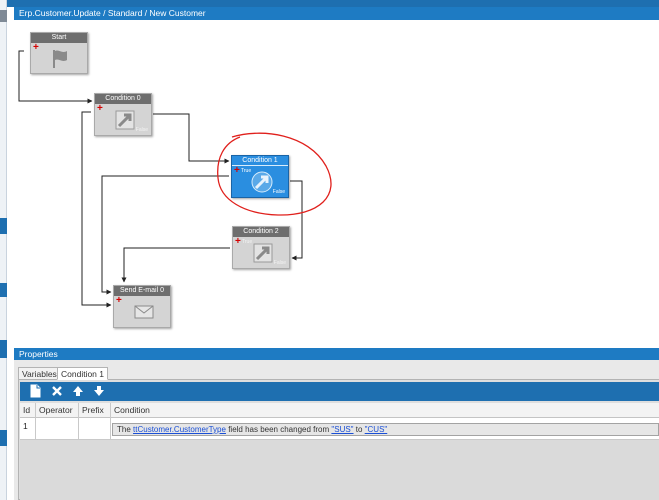  I want to click on node-title: Condition 1, so click(260, 161).